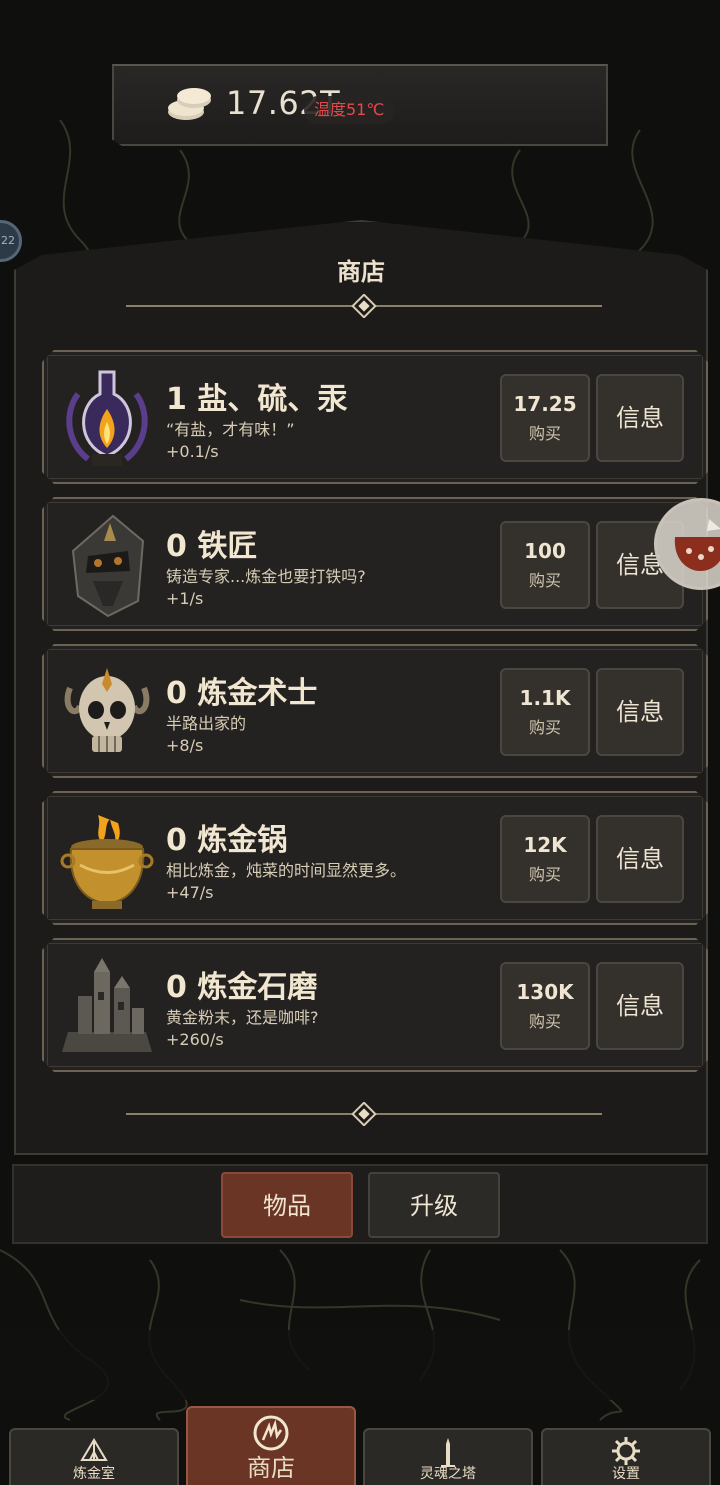 This screenshot has height=1485, width=720. Describe the element at coordinates (242, 987) in the screenshot. I see `item-title: 0 炼金石磨` at that location.